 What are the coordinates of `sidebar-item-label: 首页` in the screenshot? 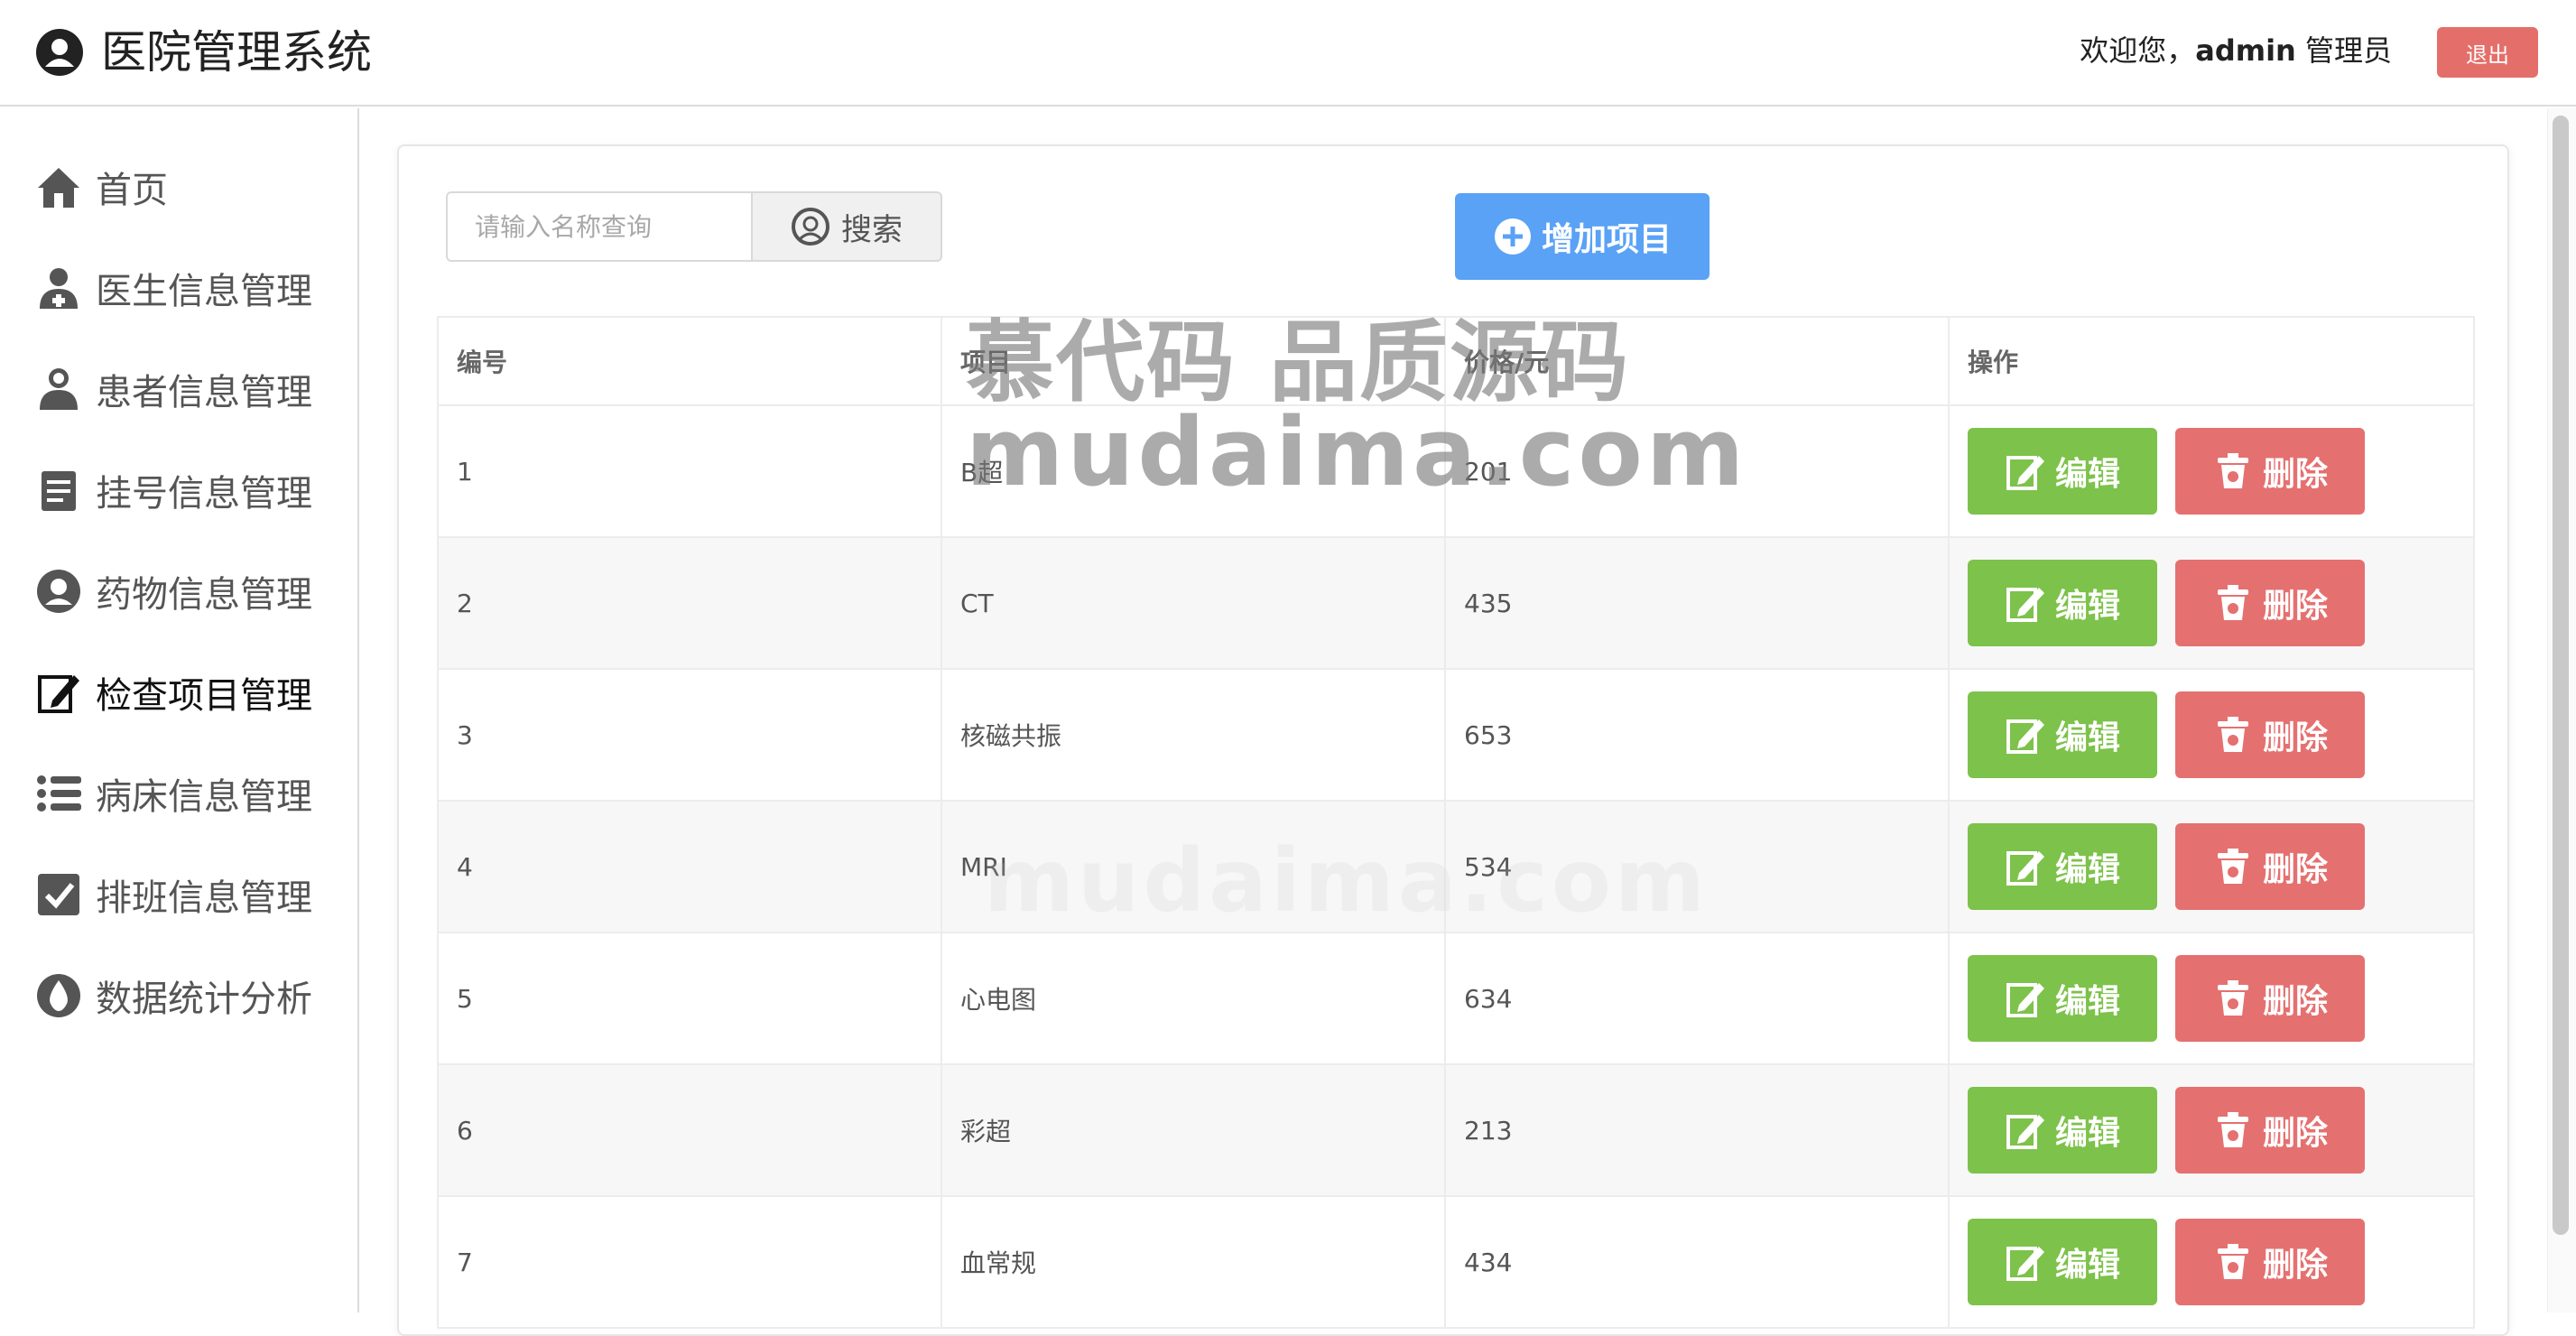 It's located at (132, 190).